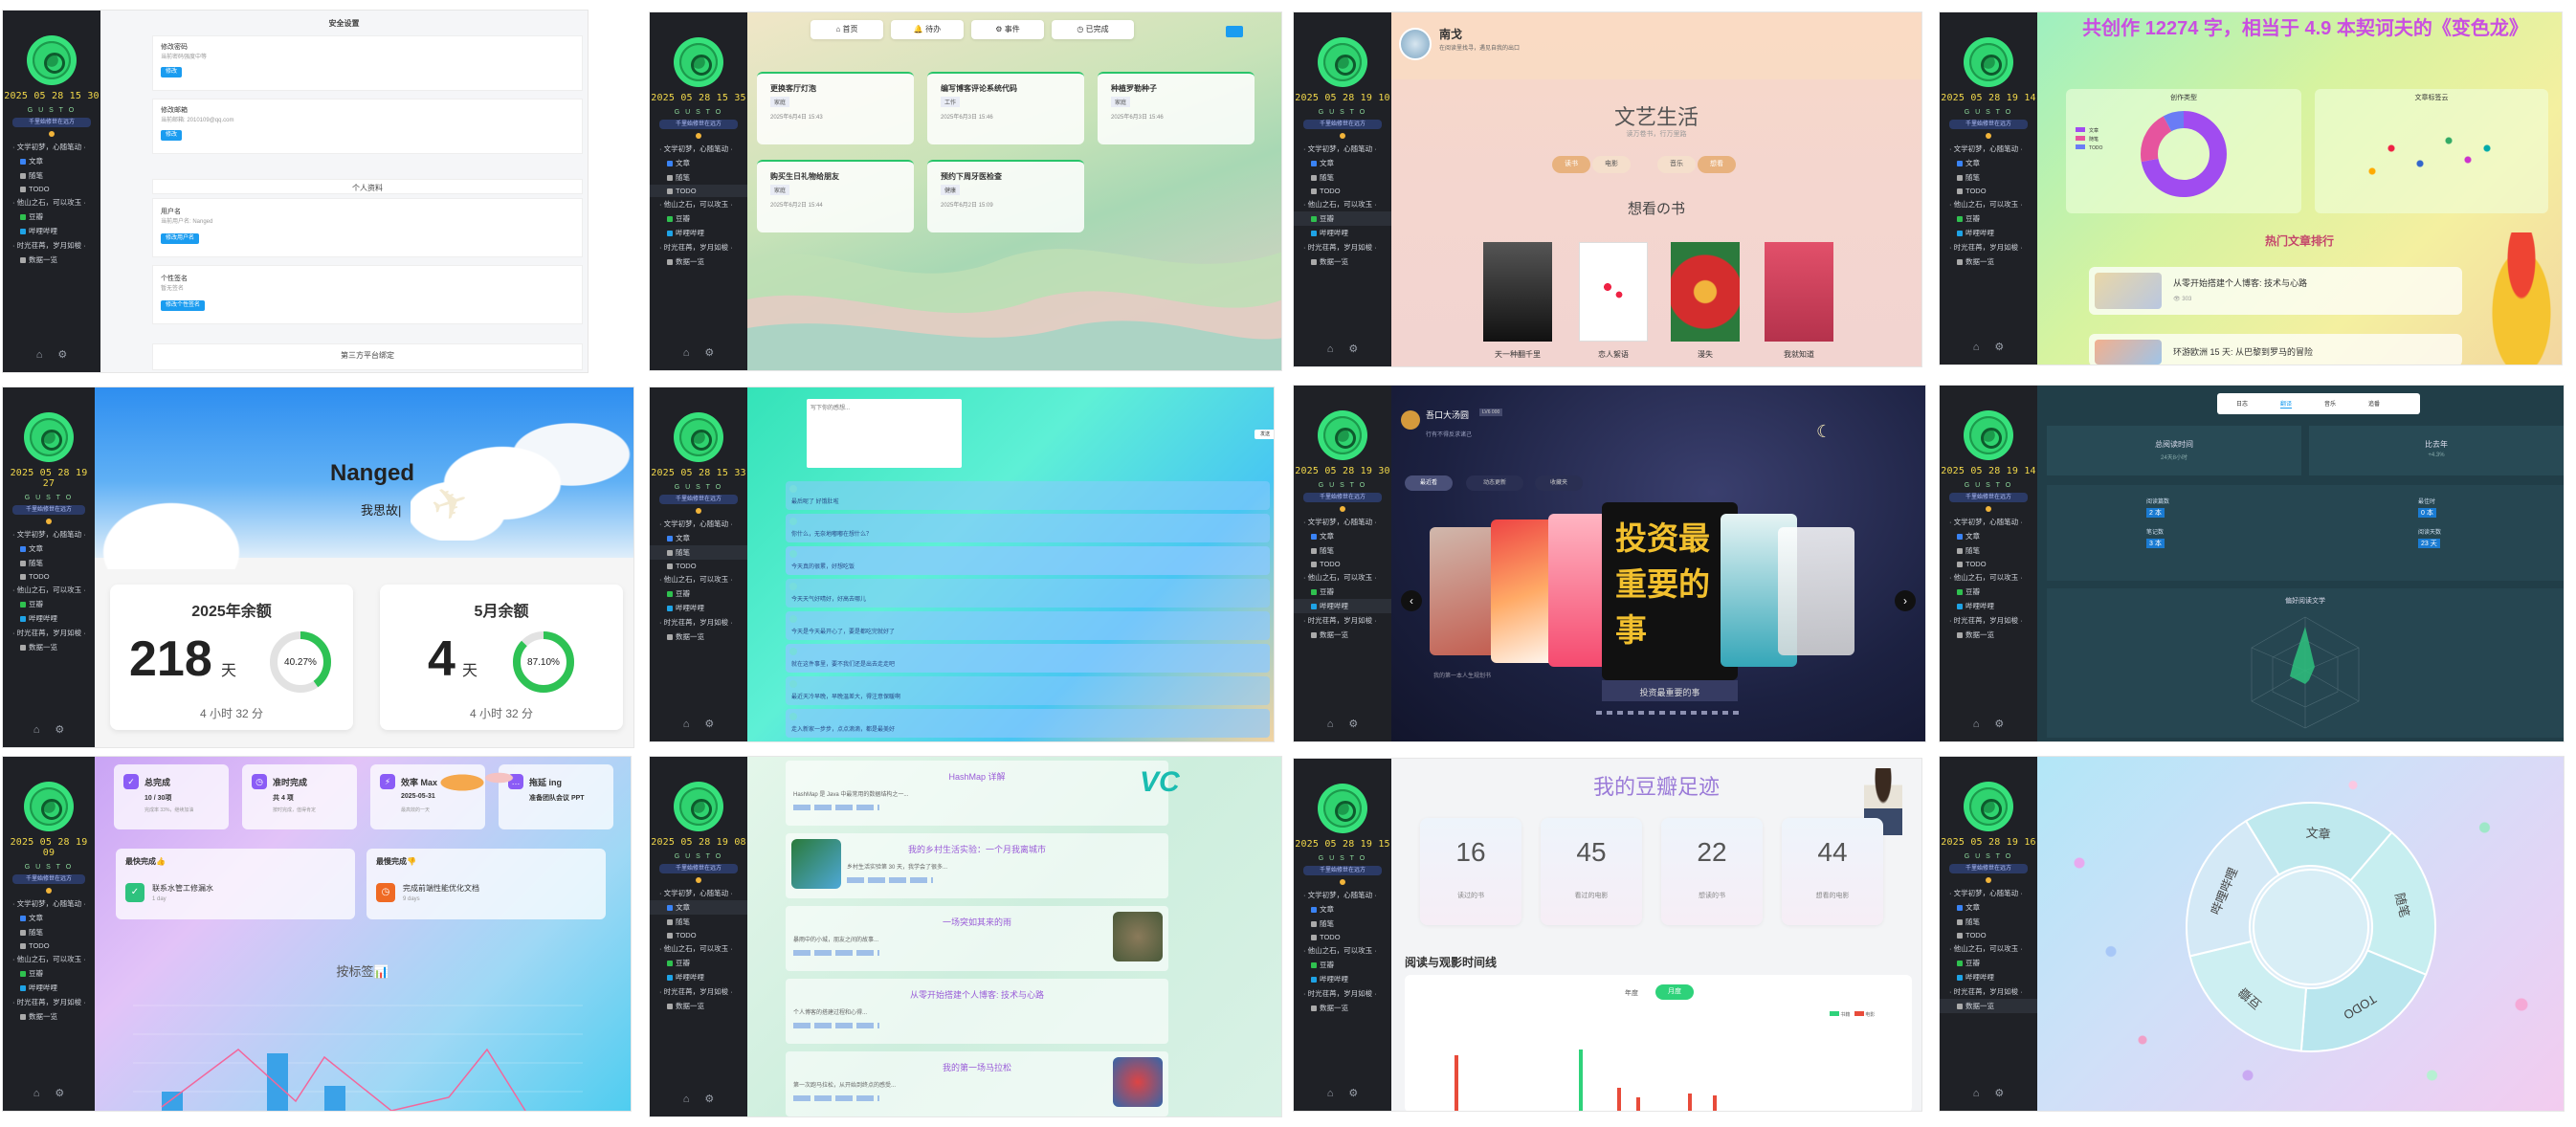 This screenshot has height=1127, width=2576. I want to click on toggle-month: 月度, so click(1674, 992).